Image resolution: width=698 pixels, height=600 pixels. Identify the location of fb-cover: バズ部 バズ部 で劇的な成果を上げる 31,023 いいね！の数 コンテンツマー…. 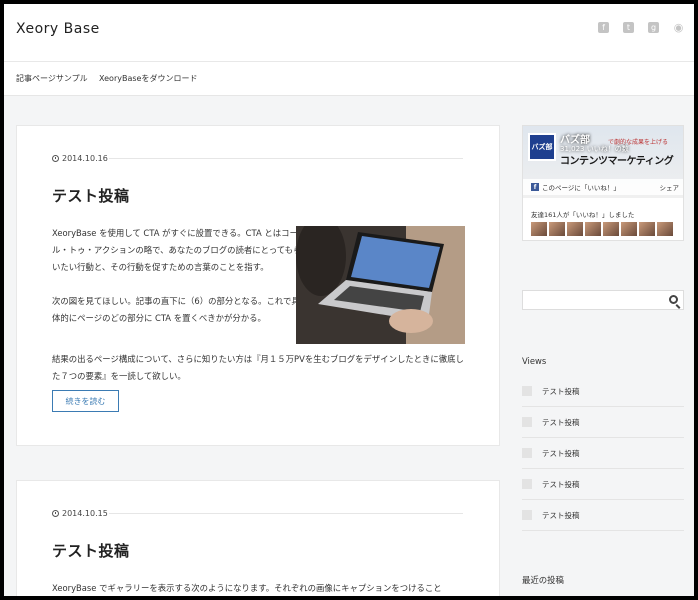
(603, 162).